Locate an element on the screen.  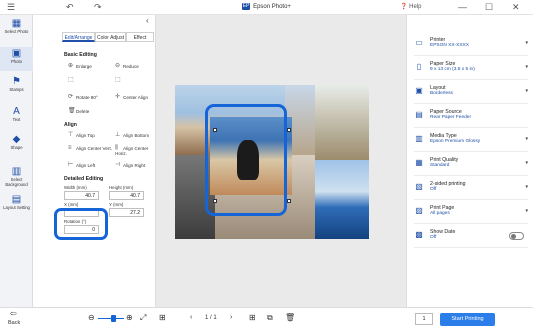
align-center-vert-button: ≡ Align Center Vert. is located at coordinates (90, 148).